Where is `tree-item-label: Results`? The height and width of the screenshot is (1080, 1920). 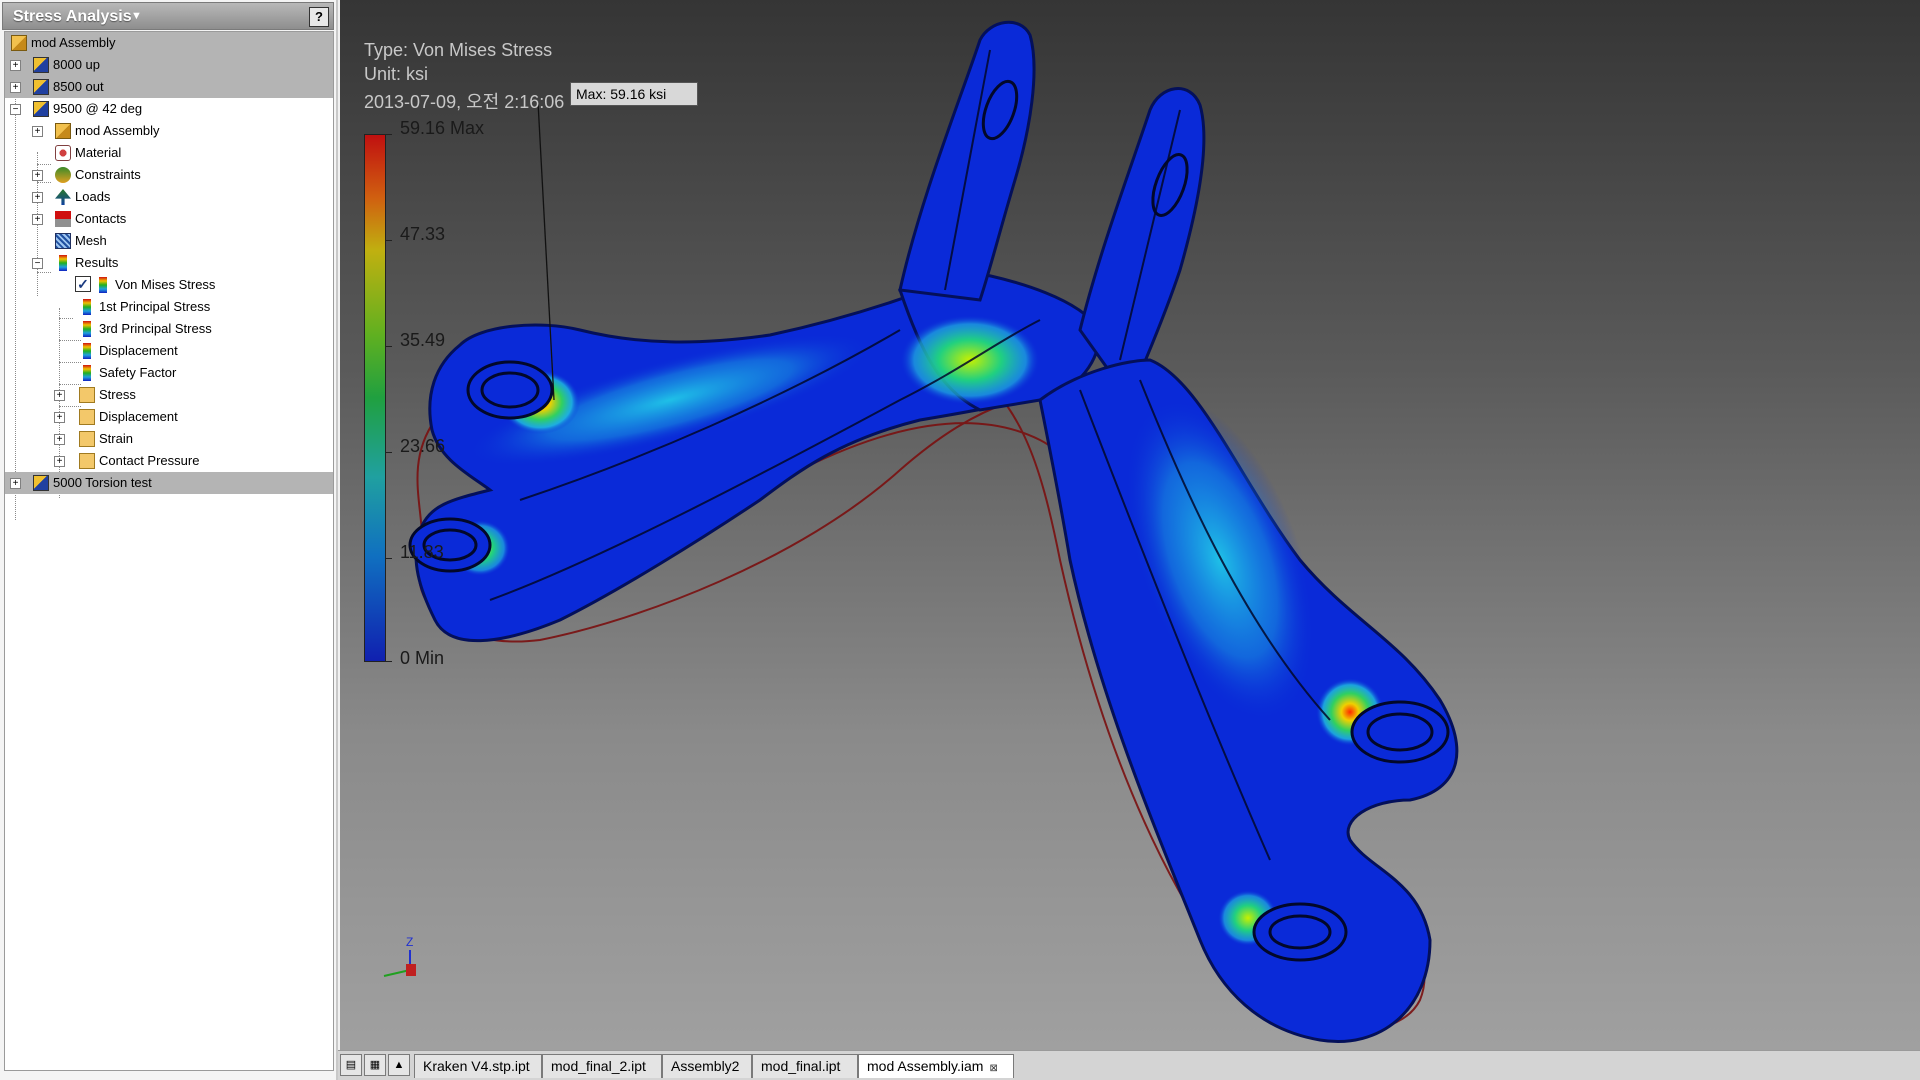 tree-item-label: Results is located at coordinates (97, 262).